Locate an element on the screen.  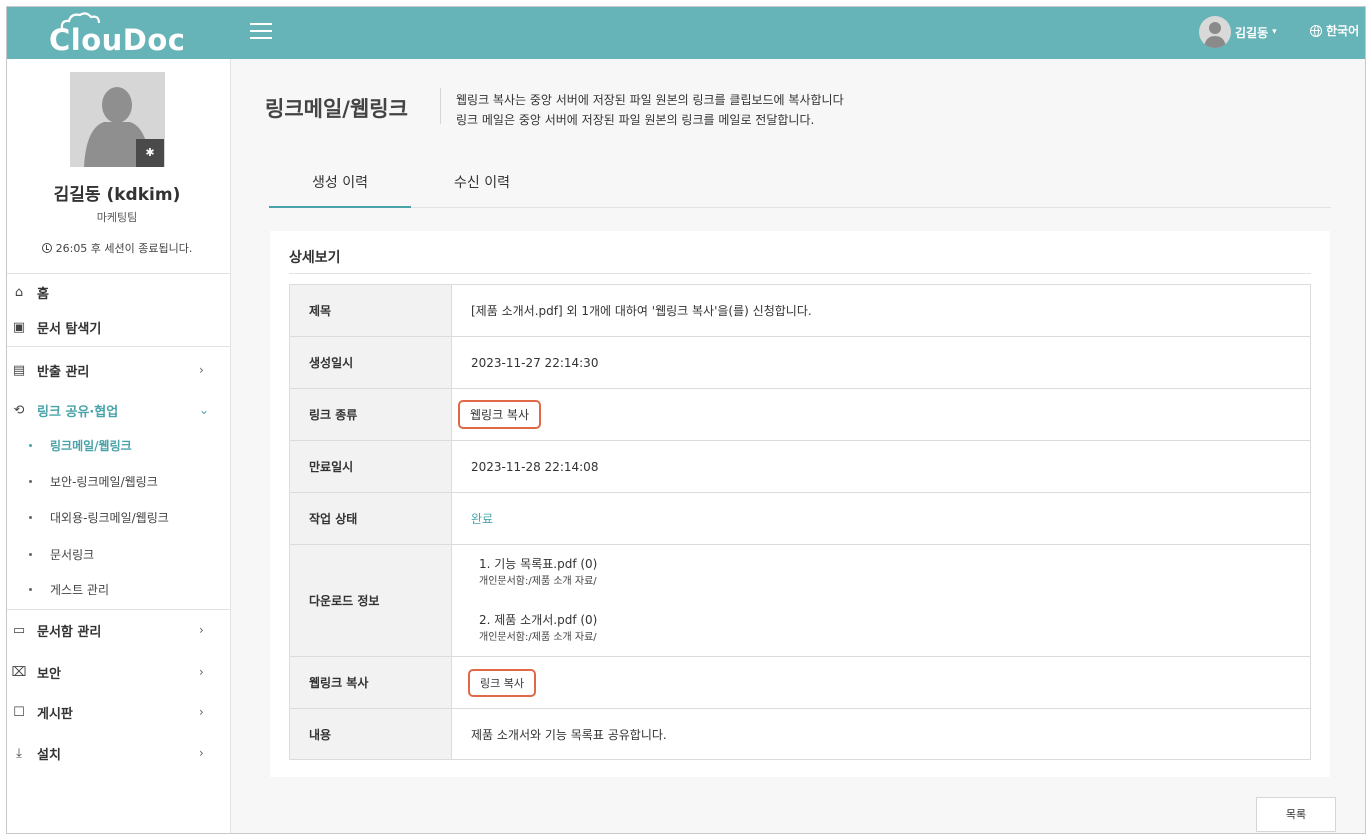
description-line: 링크 메일은 중앙 서버에 저장된 파일 원본의 링크를 메일로 전달합니다. is located at coordinates (635, 120).